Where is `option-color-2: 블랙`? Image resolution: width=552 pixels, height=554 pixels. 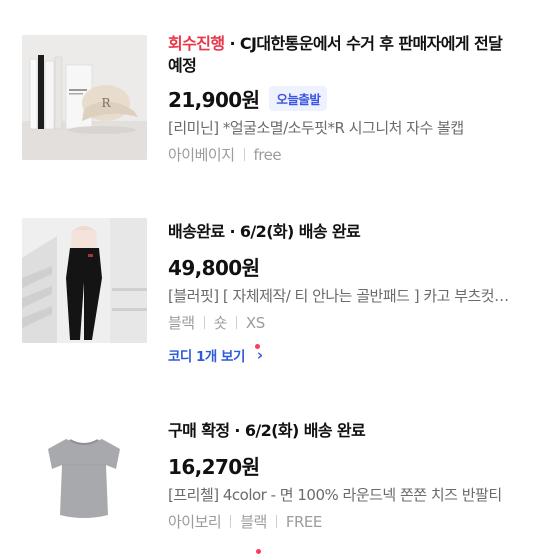 option-color-2: 블랙 is located at coordinates (253, 522).